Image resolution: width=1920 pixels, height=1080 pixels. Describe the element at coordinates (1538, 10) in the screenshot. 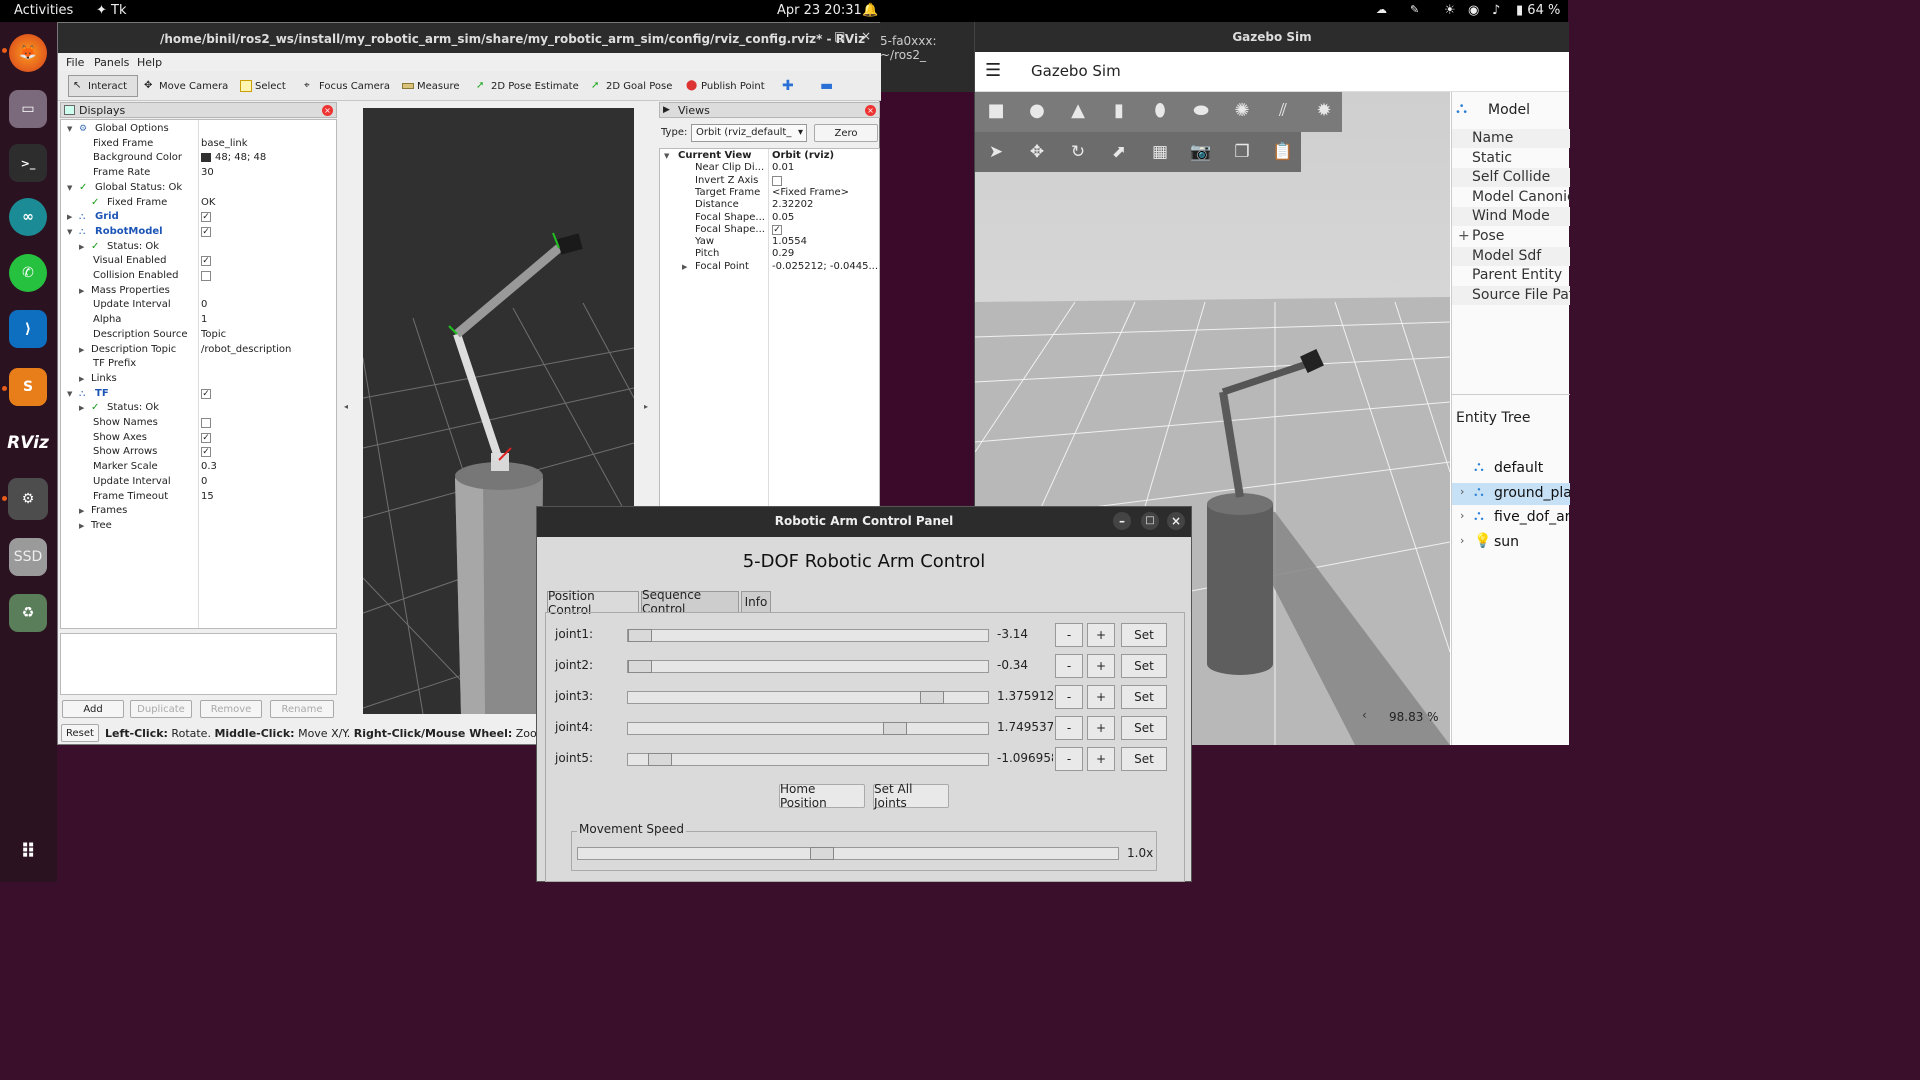

I see `battery-indicator: ▮ 64 %` at that location.